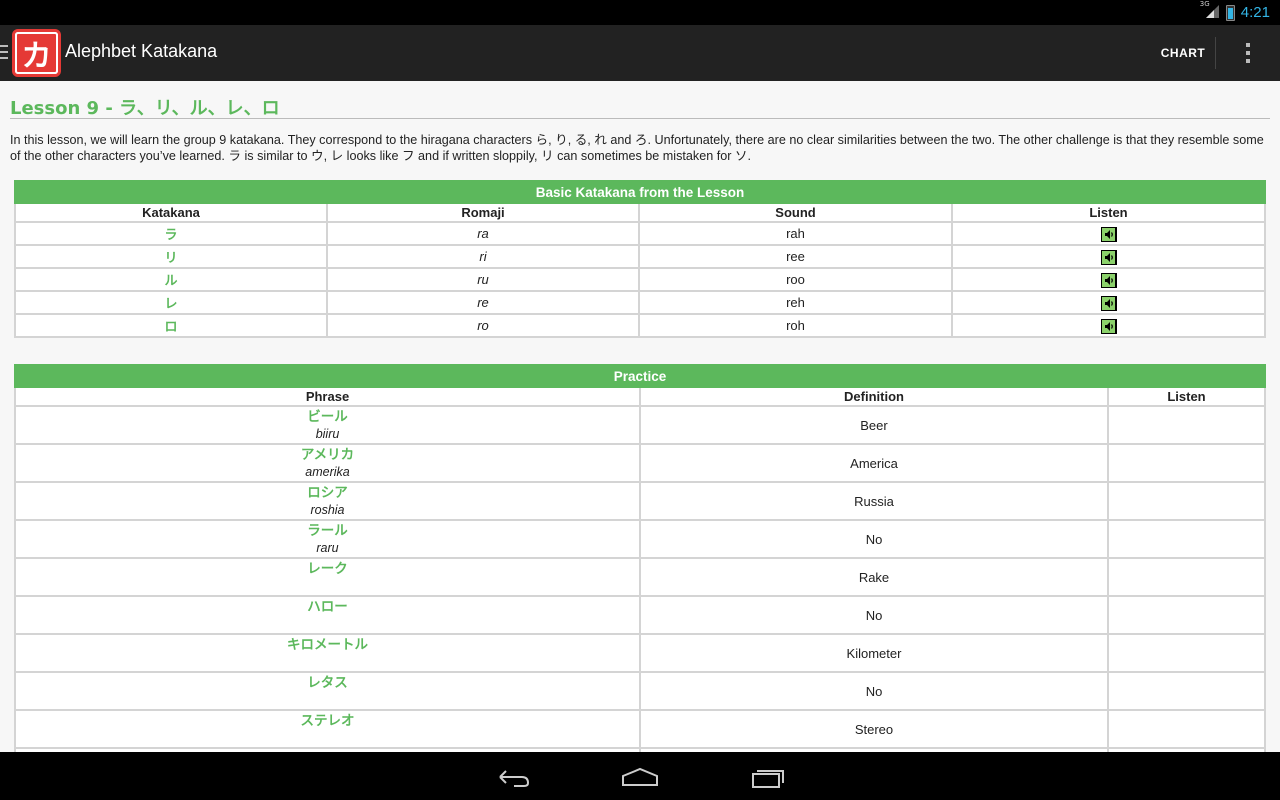  I want to click on phrase-kana: ビール, so click(327, 416).